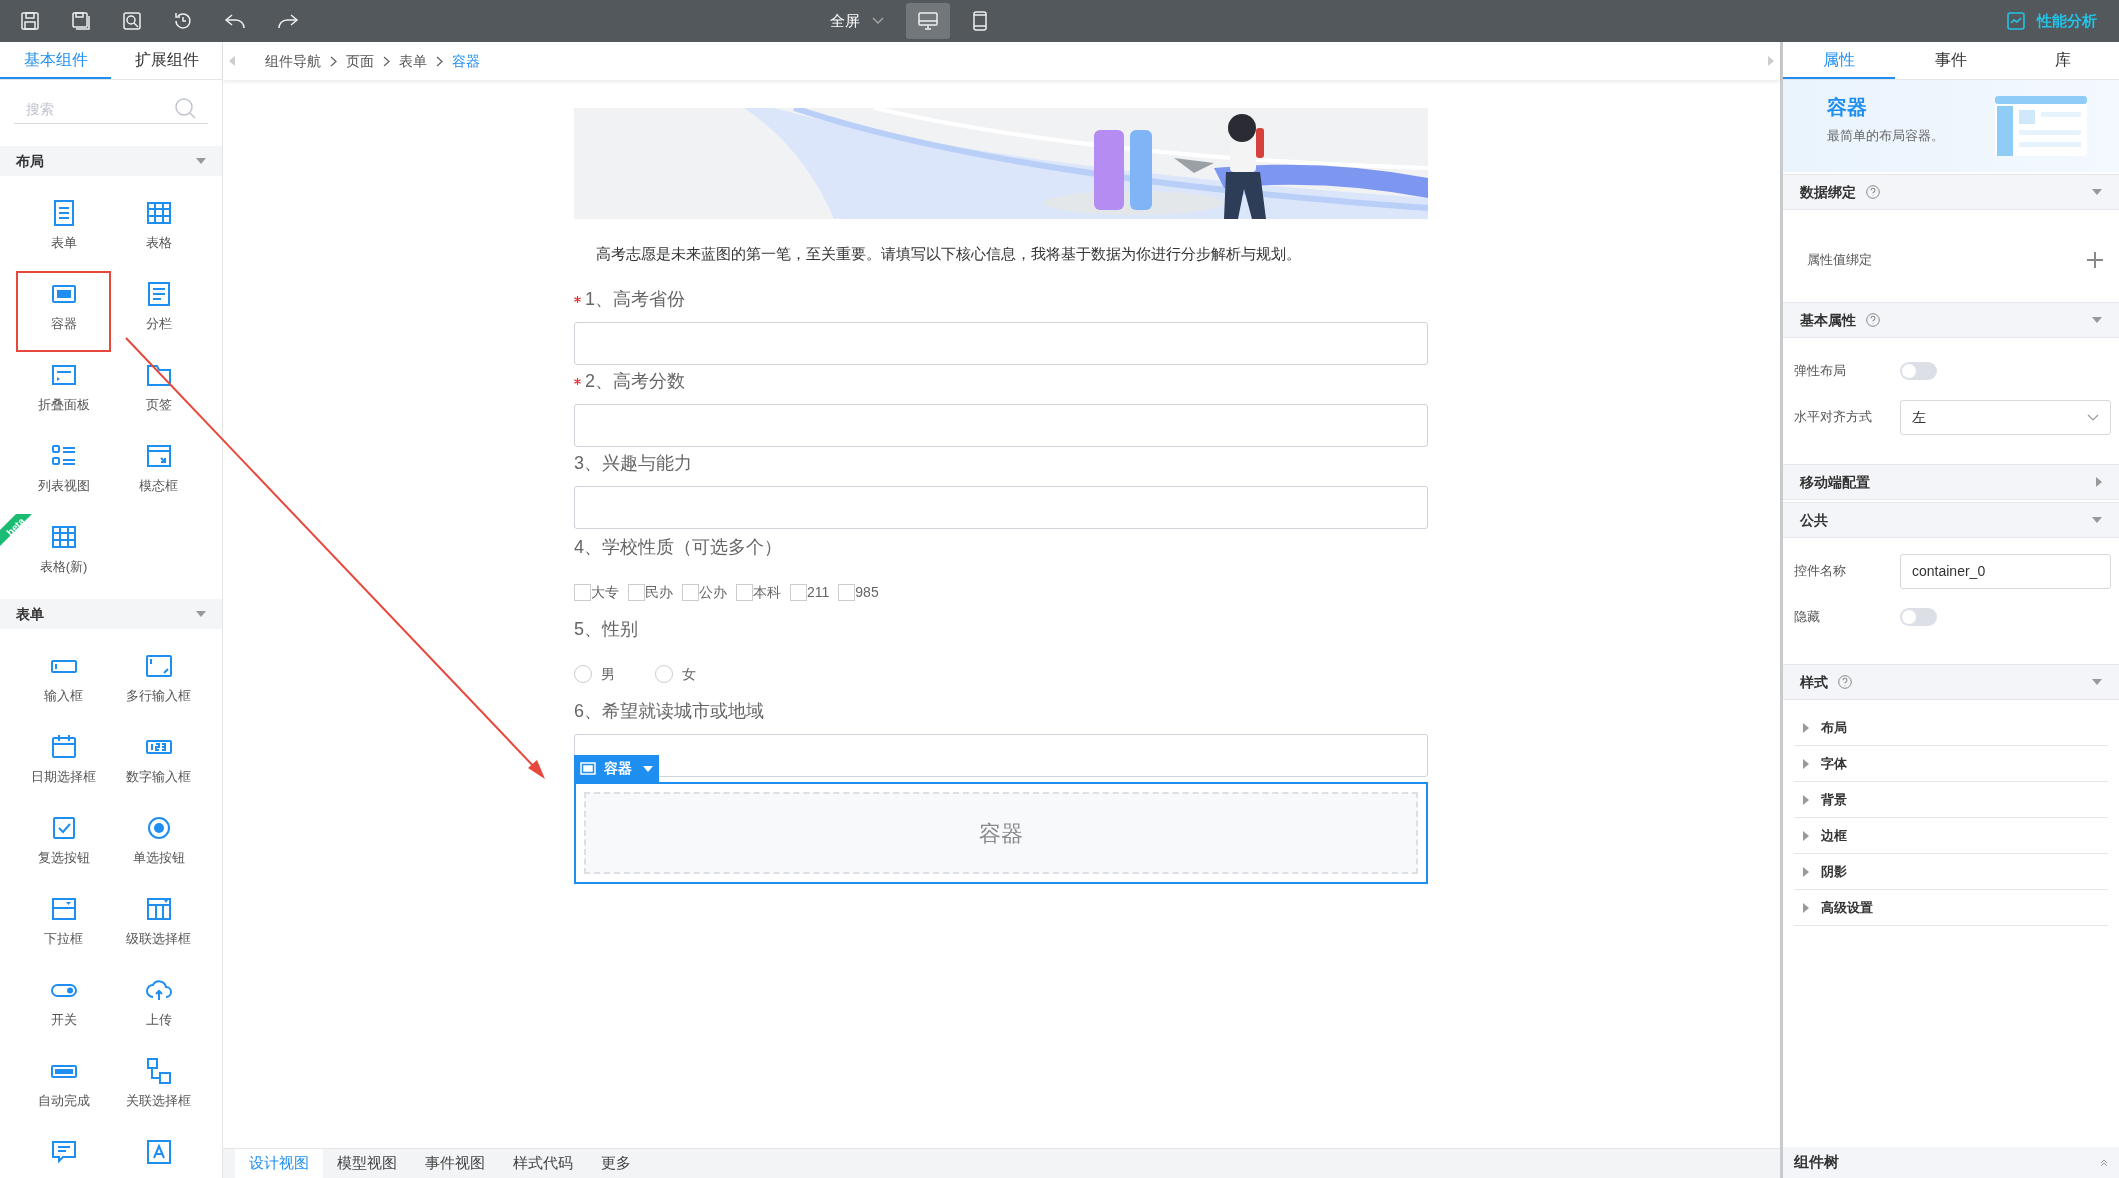  I want to click on field-label: 弹性布局, so click(1820, 371).